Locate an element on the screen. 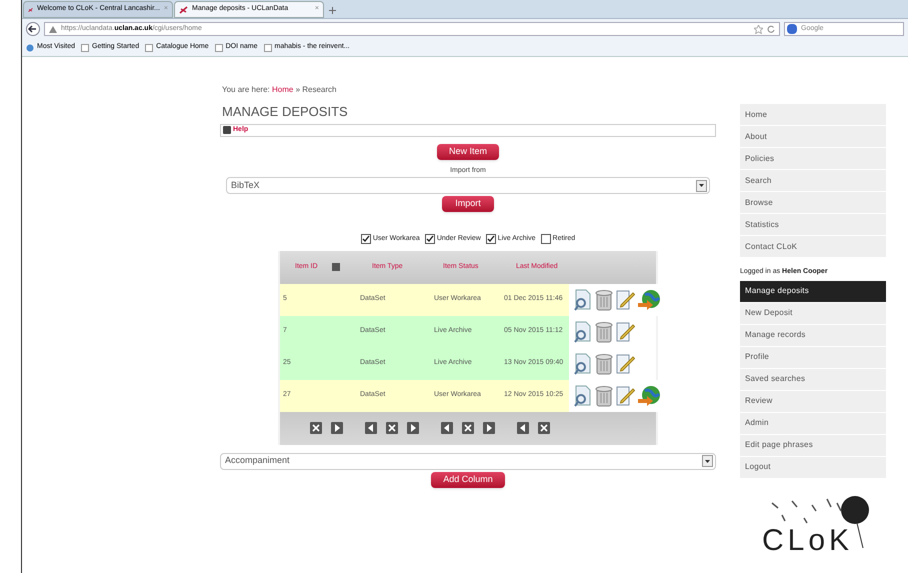  menu-item: Statistics is located at coordinates (813, 225).